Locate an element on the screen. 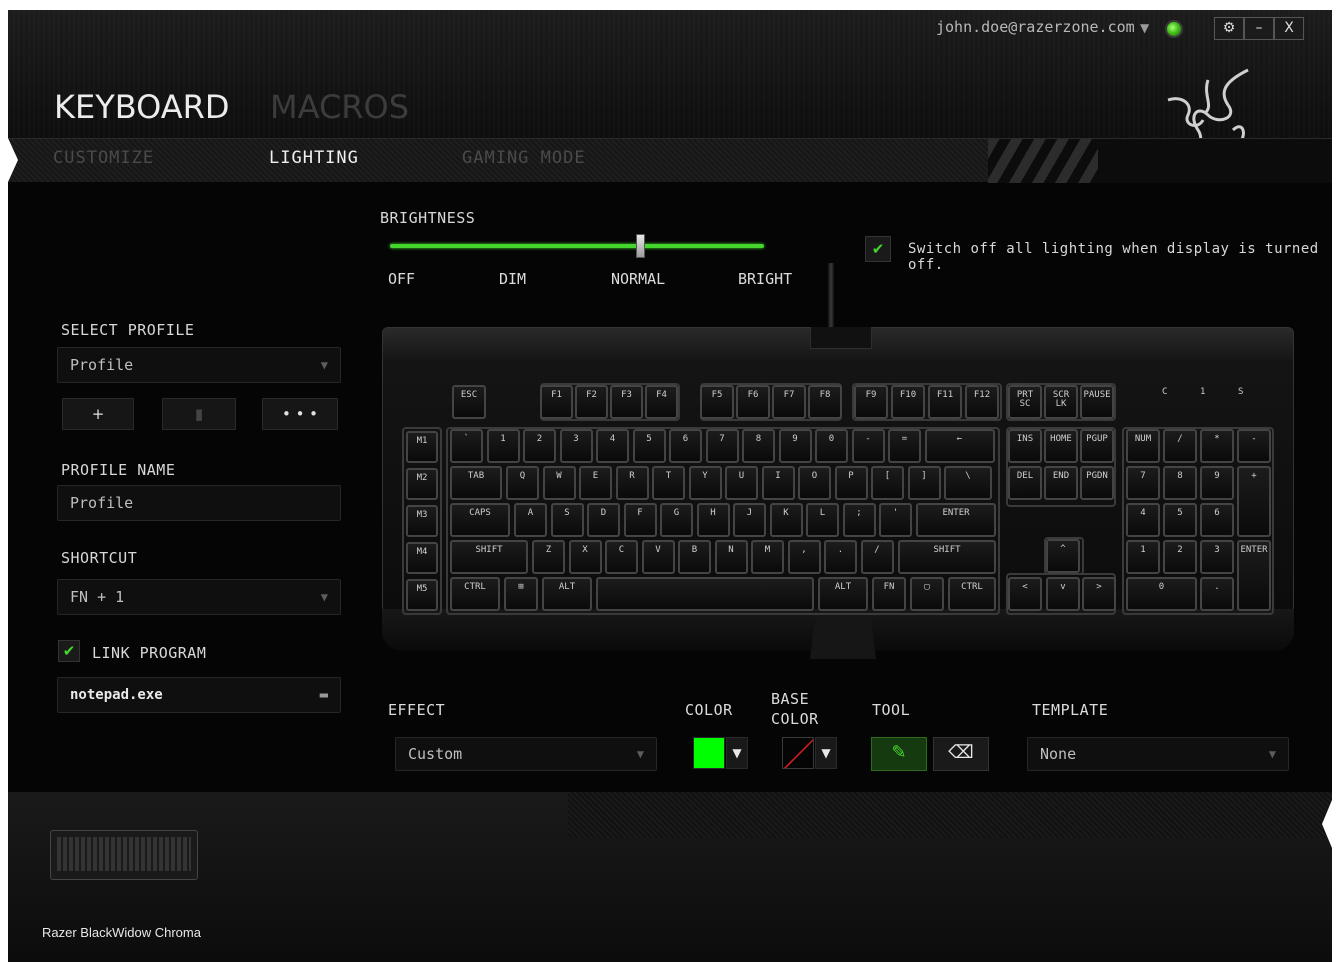 The image size is (1340, 962). pencil-tool-button: ✎ is located at coordinates (899, 754).